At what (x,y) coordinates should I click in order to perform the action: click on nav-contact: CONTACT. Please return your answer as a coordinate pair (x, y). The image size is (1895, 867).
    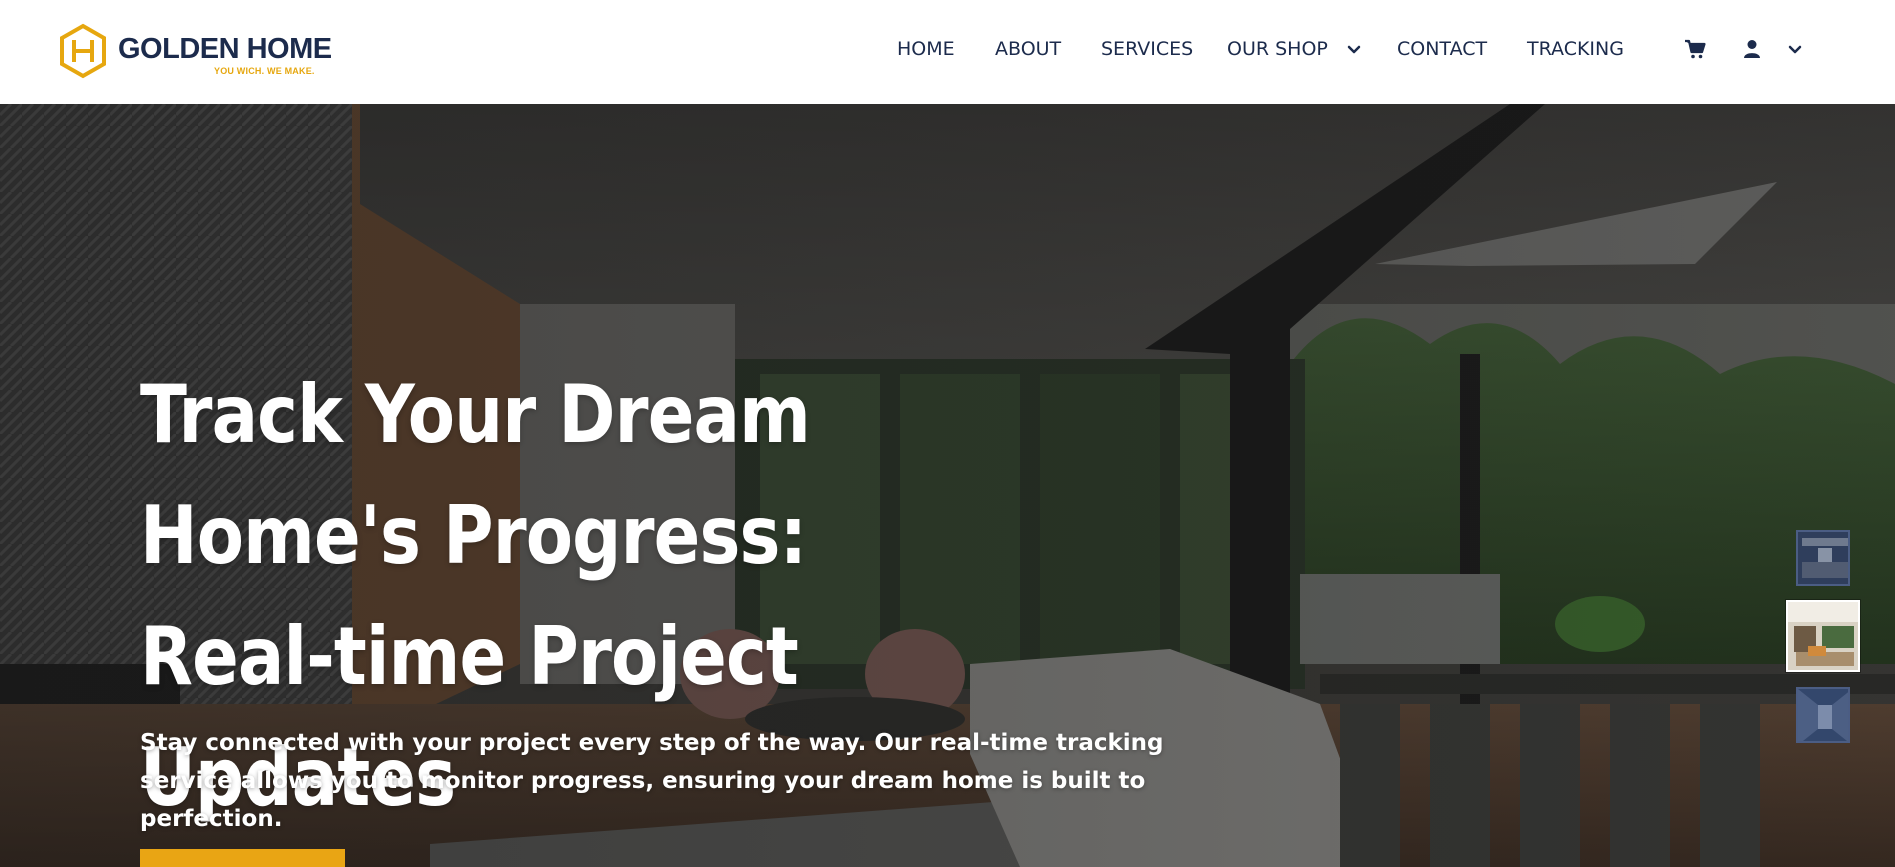
    Looking at the image, I should click on (1442, 49).